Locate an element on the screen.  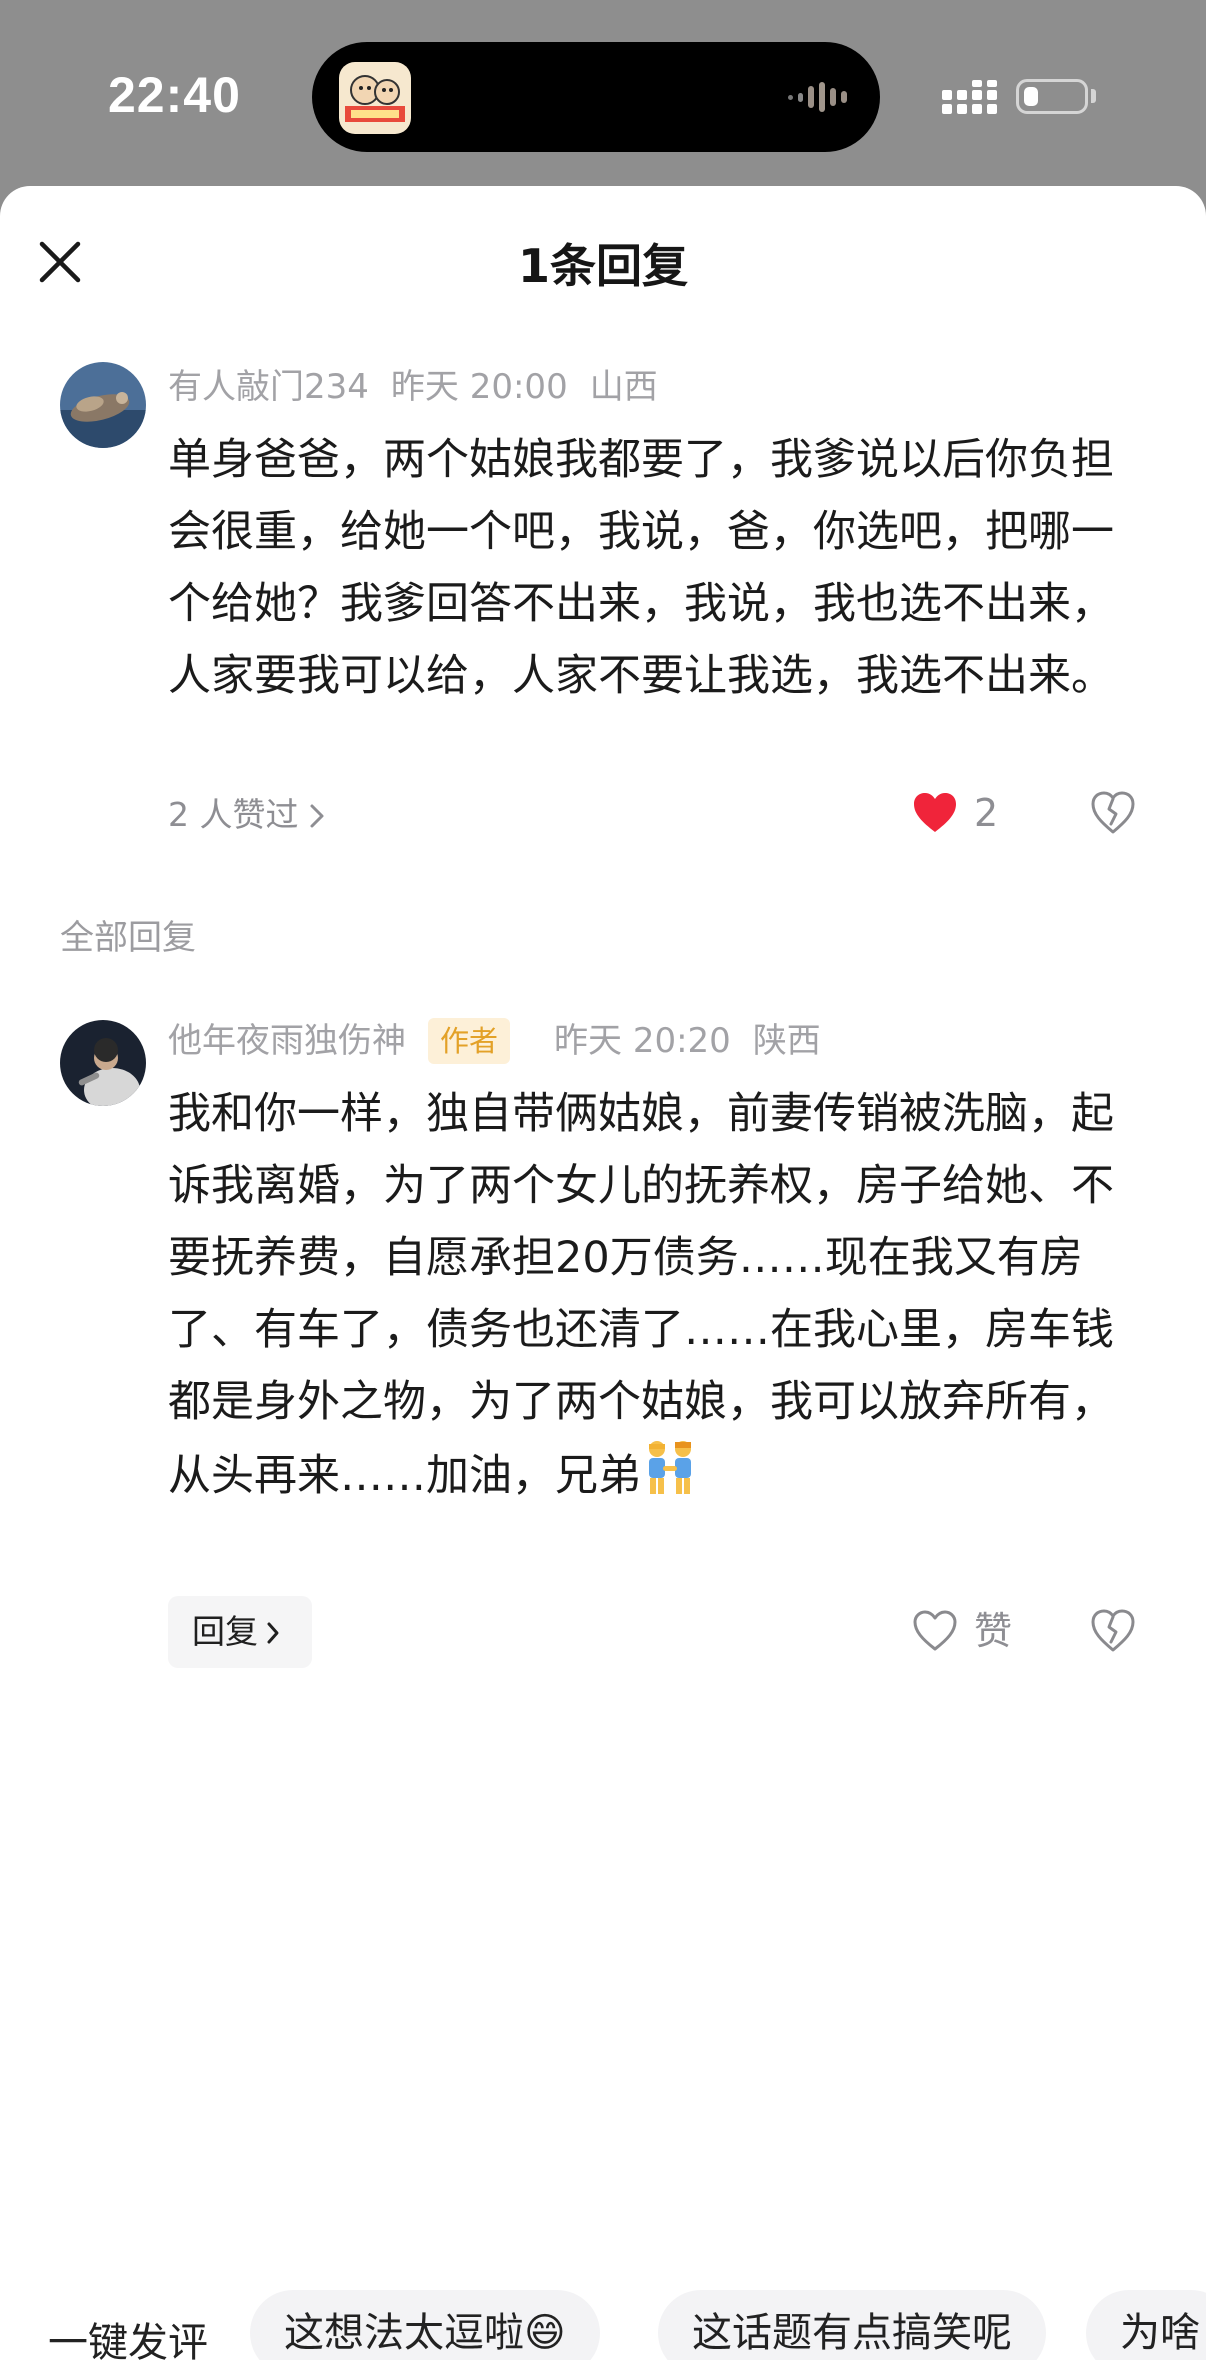
author-badge: 作者 is located at coordinates (469, 1041).